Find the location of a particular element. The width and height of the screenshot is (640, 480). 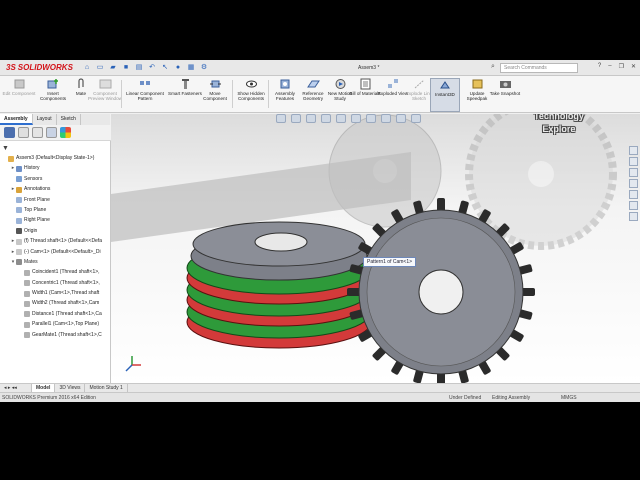

tree-item-label: Concentric1 (Thread shaft<1>, is located at coordinates (66, 282).